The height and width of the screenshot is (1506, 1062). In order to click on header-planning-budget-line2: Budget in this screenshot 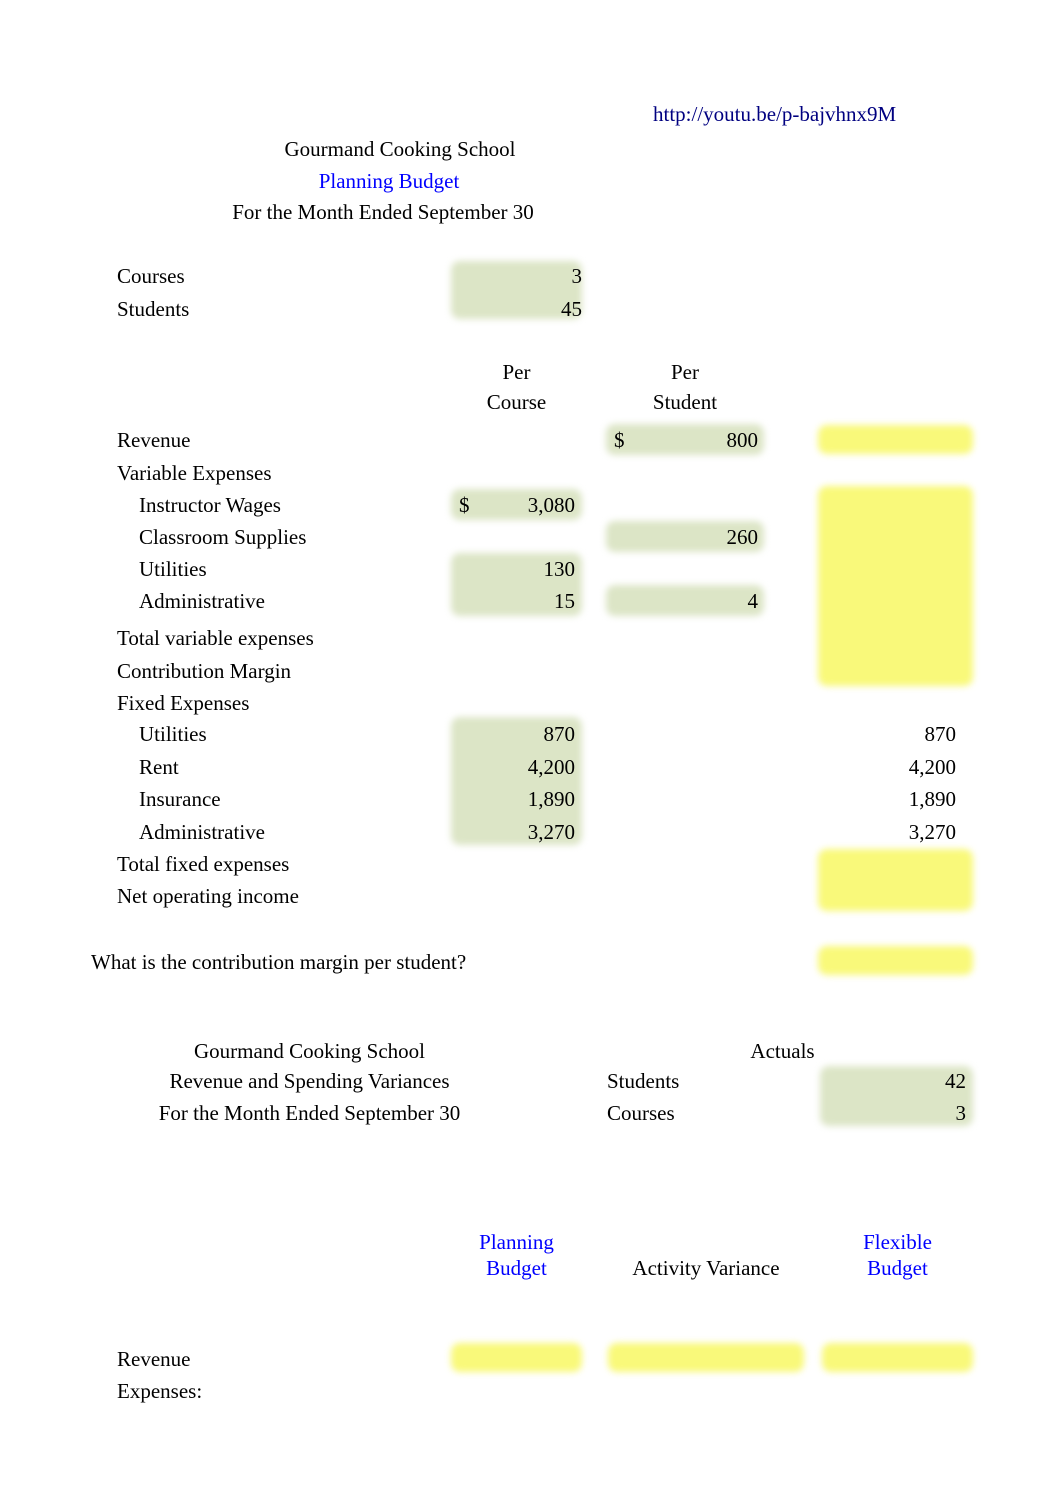, I will do `click(516, 1268)`.